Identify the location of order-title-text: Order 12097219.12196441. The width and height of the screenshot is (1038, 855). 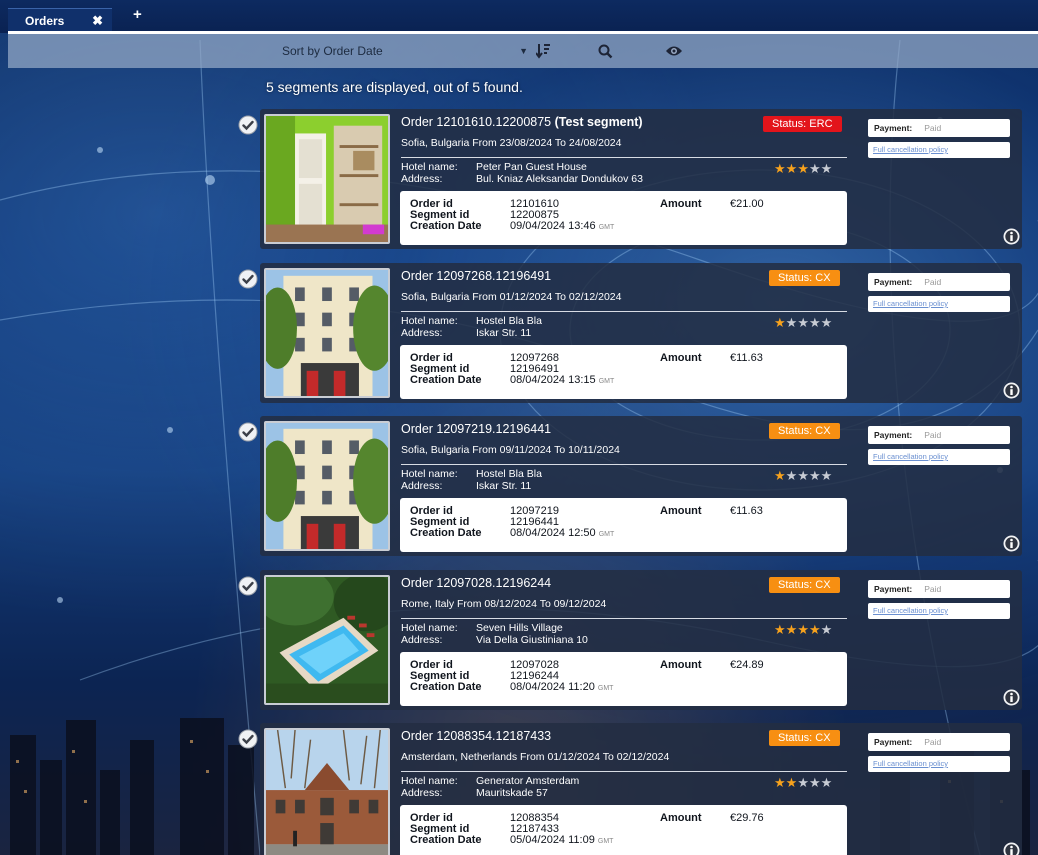
(476, 429).